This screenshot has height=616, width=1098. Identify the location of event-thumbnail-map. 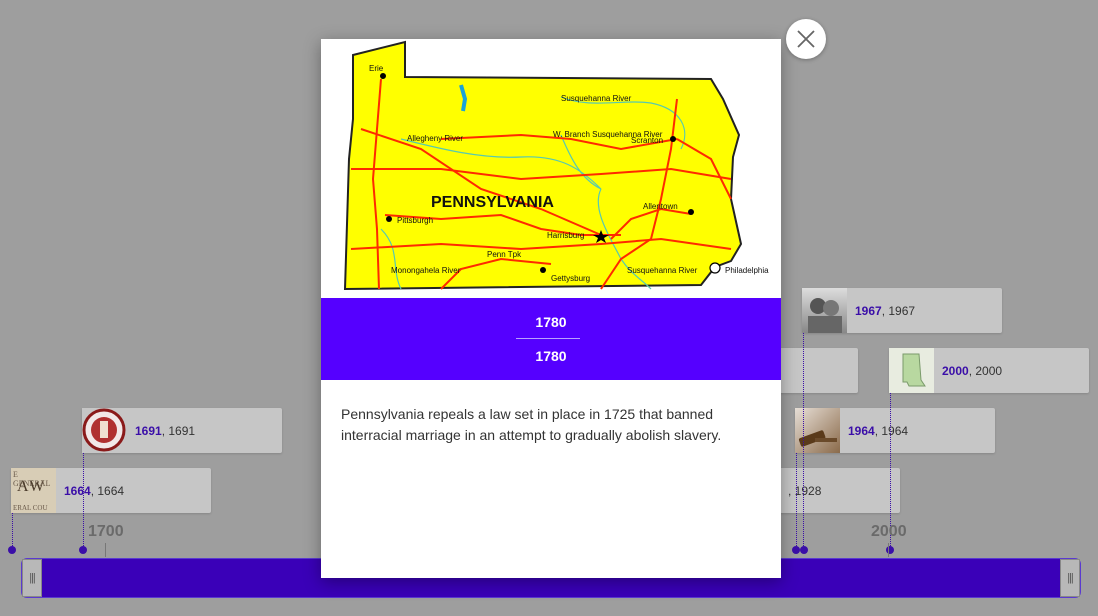
(911, 370).